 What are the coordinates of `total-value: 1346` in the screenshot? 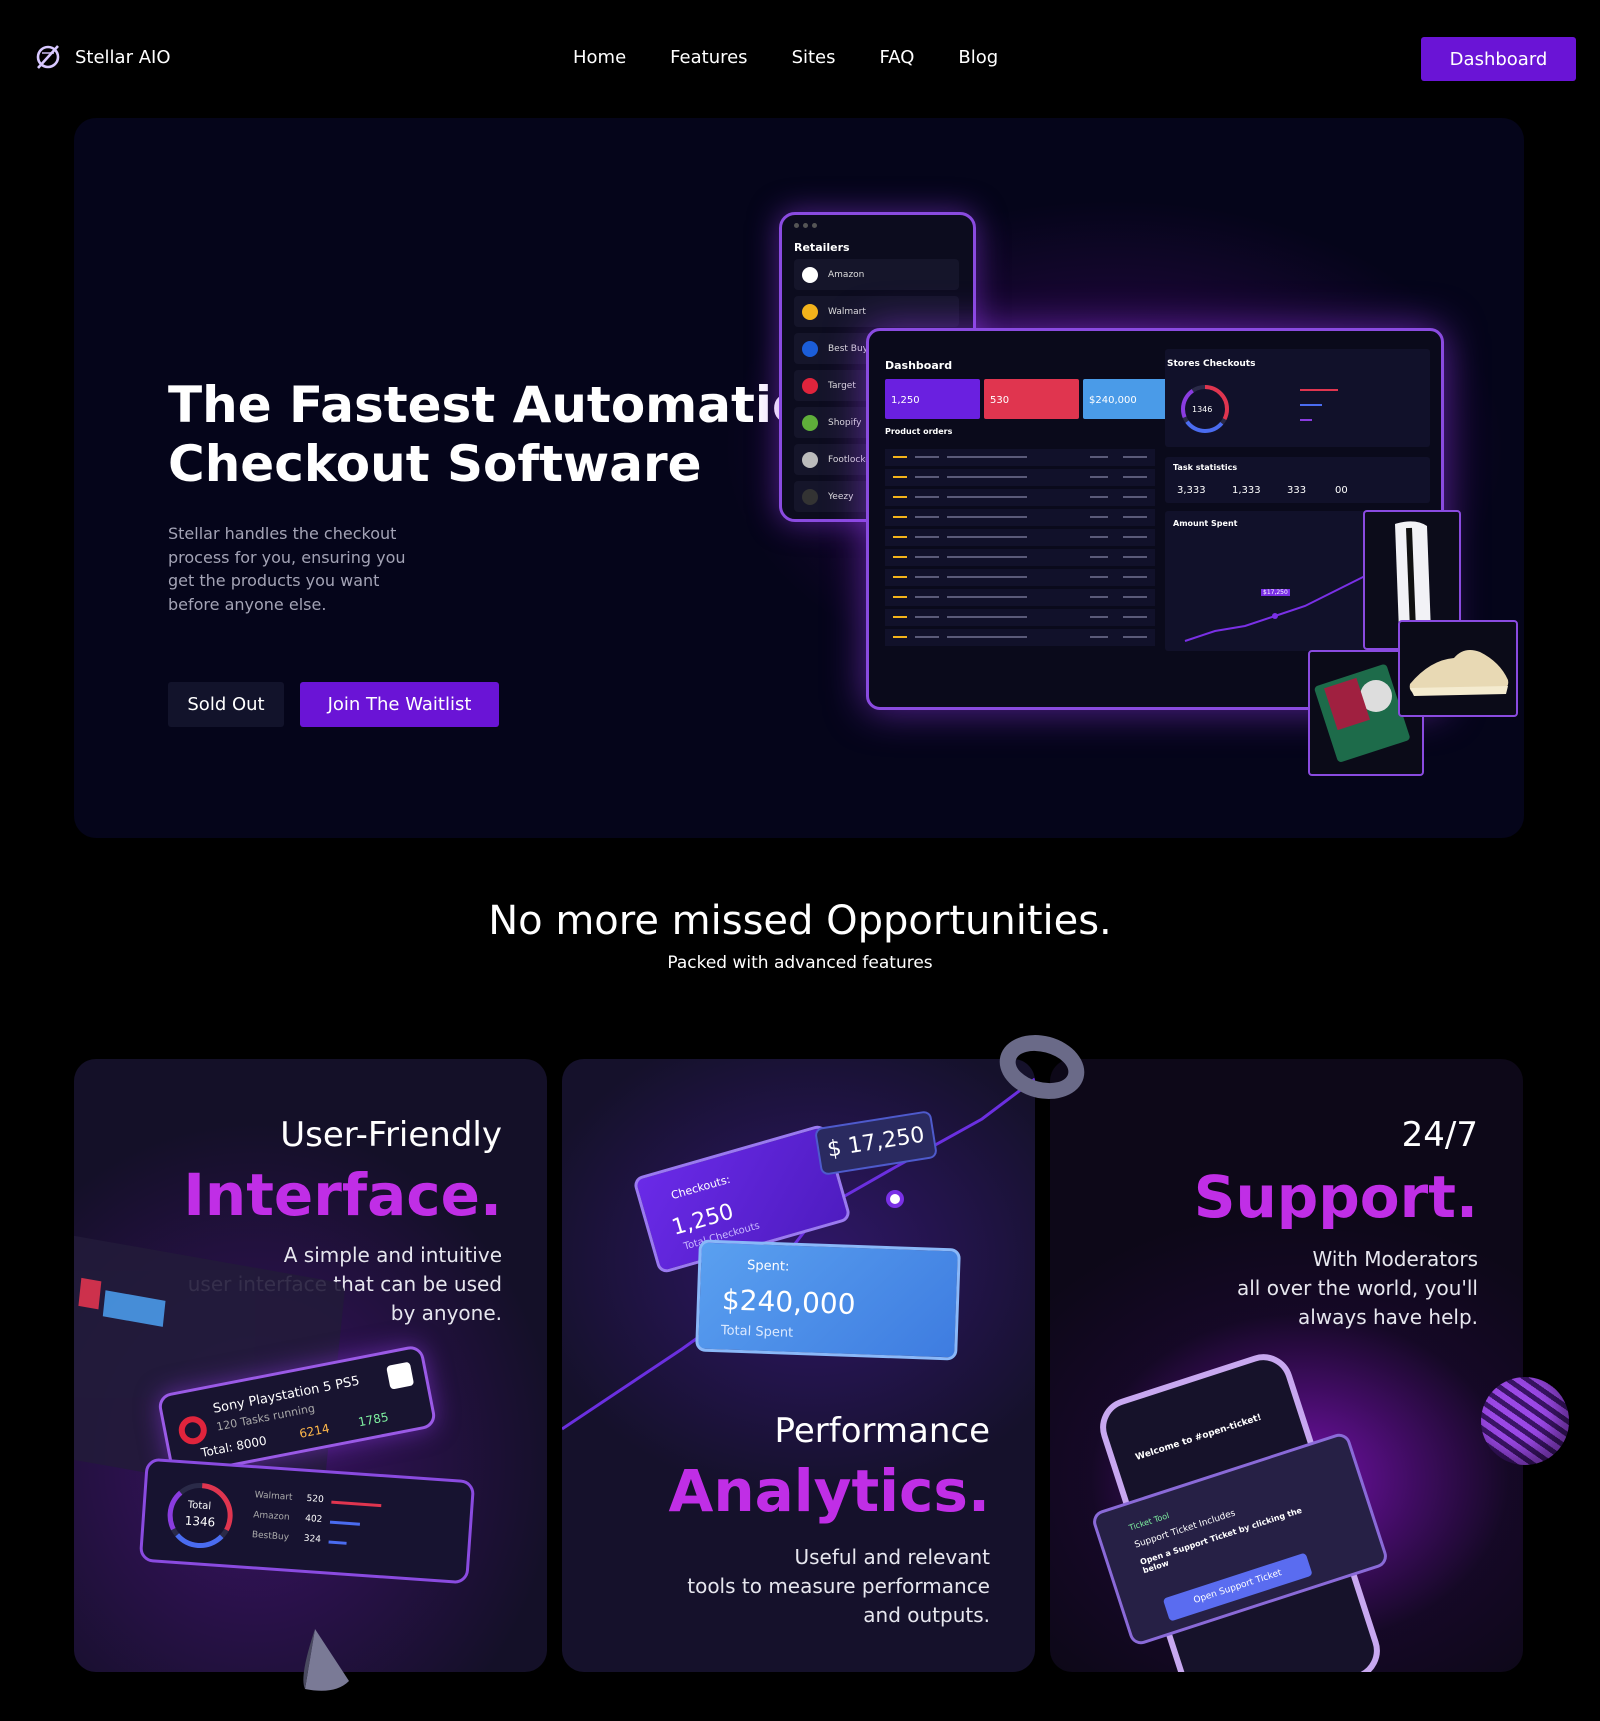 It's located at (1202, 409).